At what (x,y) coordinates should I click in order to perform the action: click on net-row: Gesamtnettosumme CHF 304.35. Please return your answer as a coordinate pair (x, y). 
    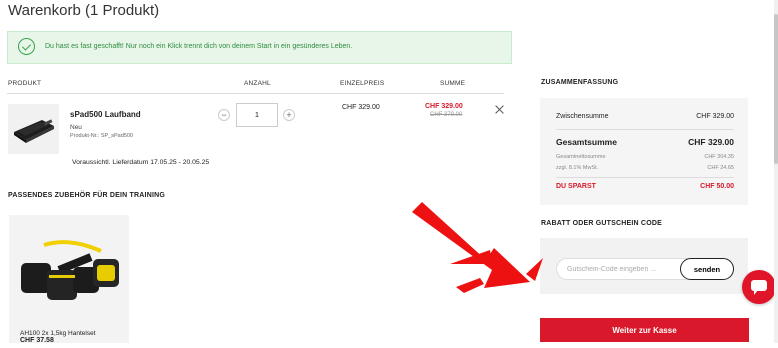
    Looking at the image, I should click on (645, 157).